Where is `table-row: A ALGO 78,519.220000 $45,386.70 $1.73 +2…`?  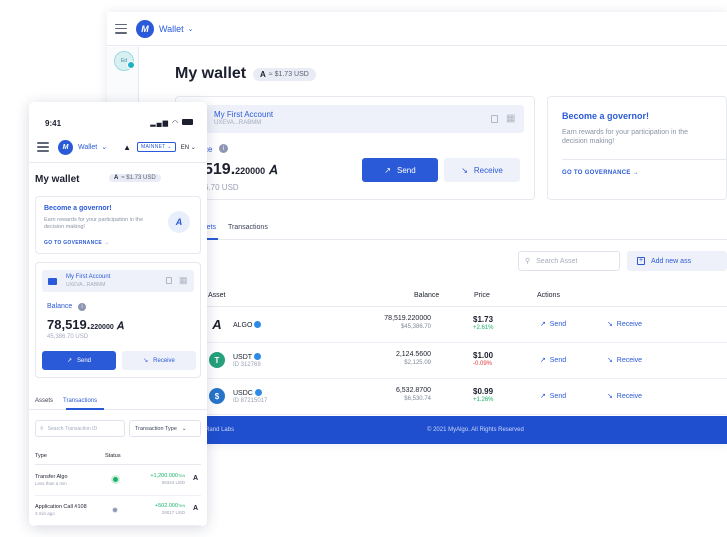 table-row: A ALGO 78,519.220000 $45,386.70 $1.73 +2… is located at coordinates (461, 325).